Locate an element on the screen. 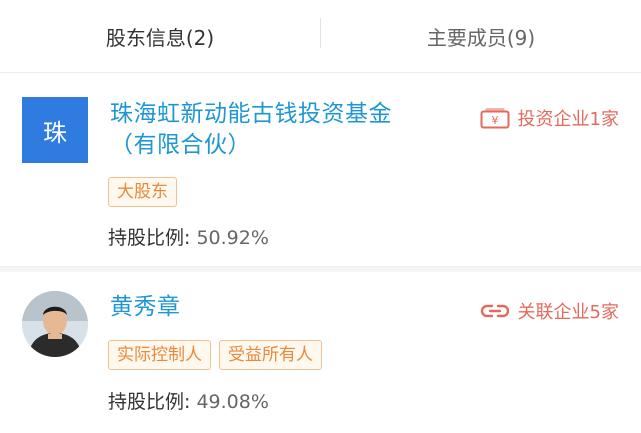 The width and height of the screenshot is (641, 433). share-ratio: 持股比例: 49.08% is located at coordinates (188, 400).